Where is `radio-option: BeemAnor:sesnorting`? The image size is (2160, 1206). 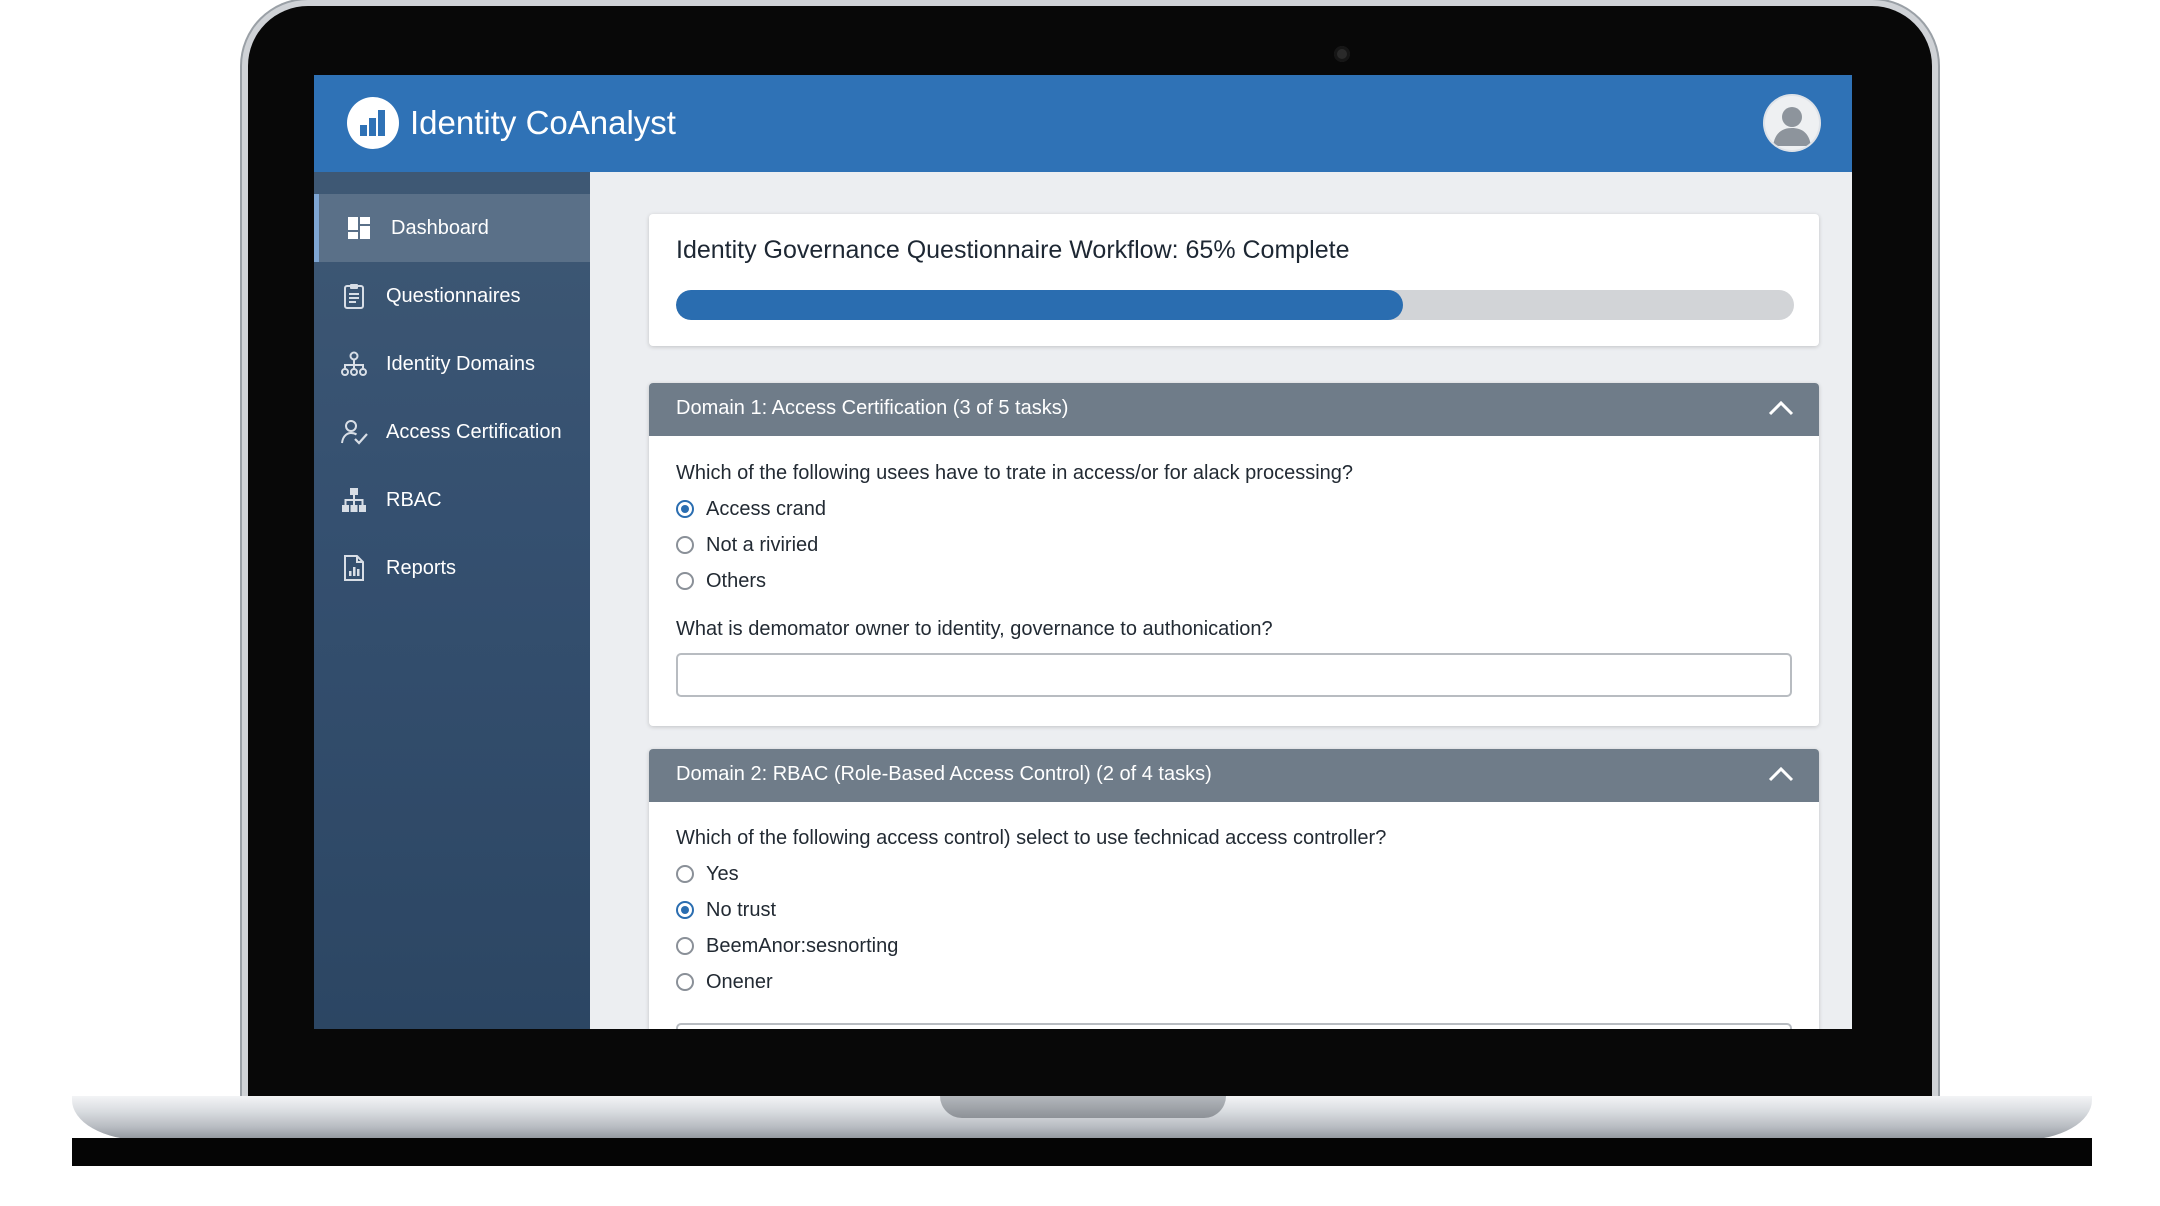
radio-option: BeemAnor:sesnorting is located at coordinates (787, 946).